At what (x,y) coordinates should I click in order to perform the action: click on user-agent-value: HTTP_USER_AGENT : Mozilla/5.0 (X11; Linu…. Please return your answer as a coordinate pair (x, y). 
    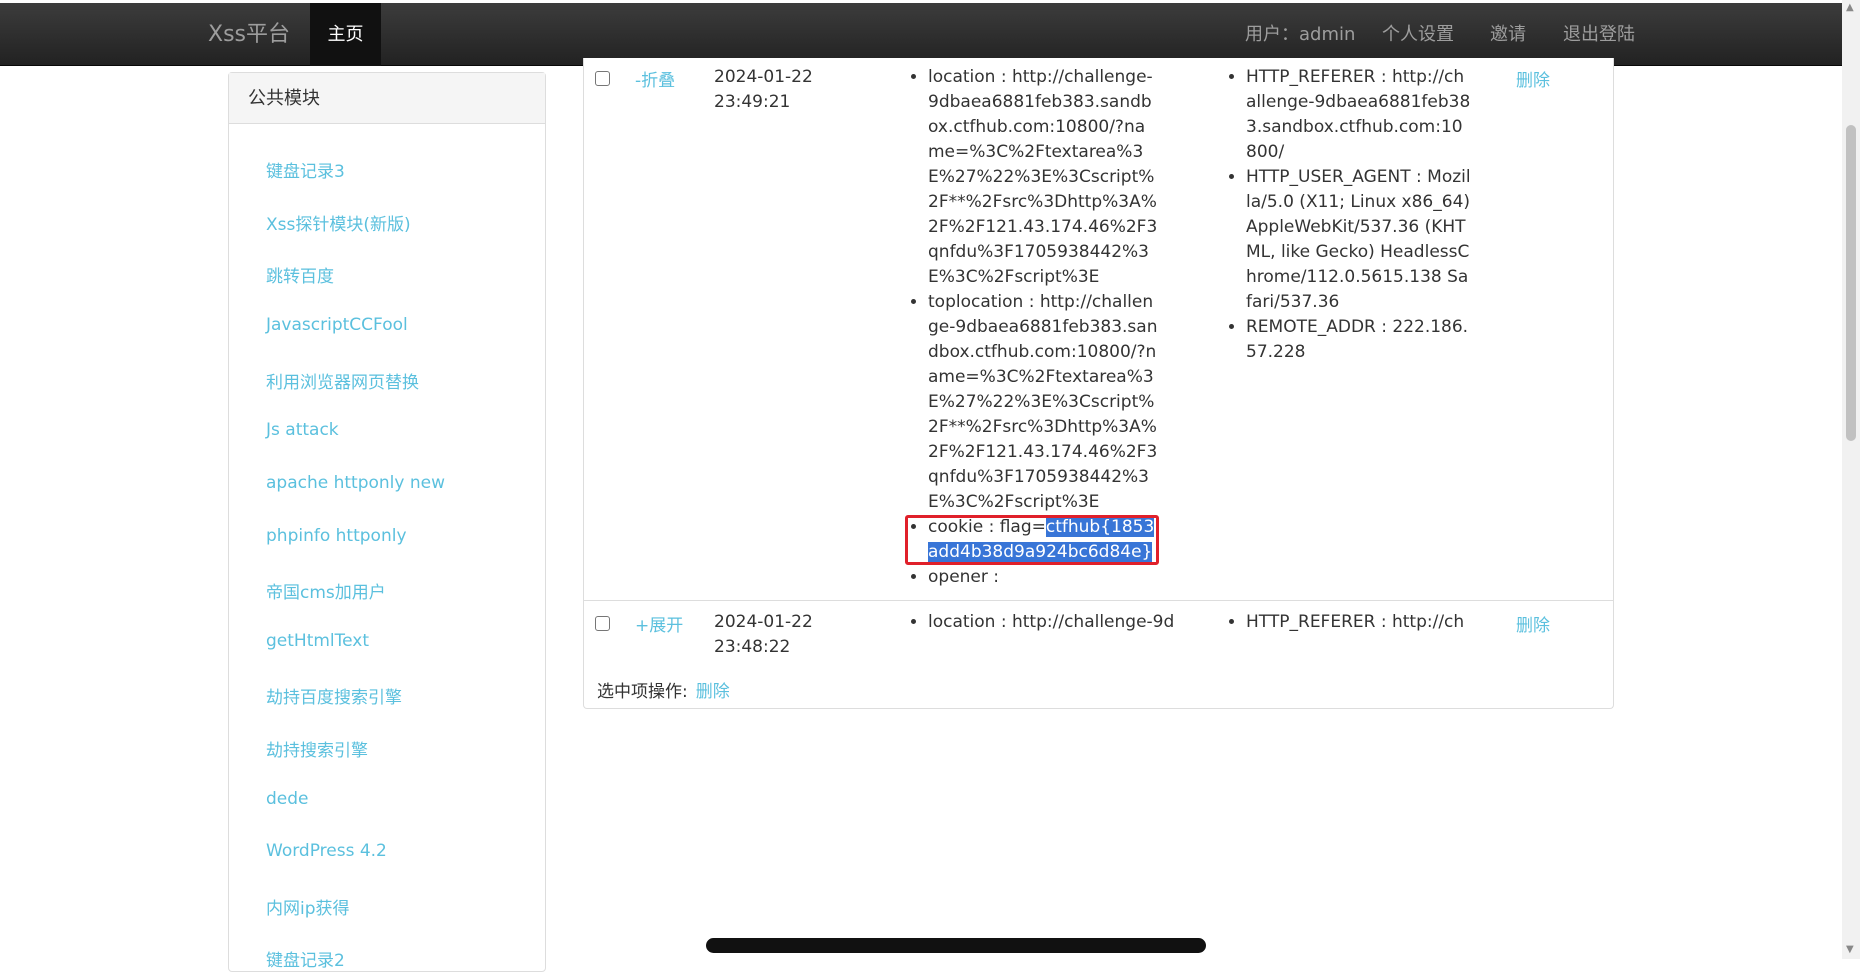
    Looking at the image, I should click on (1359, 240).